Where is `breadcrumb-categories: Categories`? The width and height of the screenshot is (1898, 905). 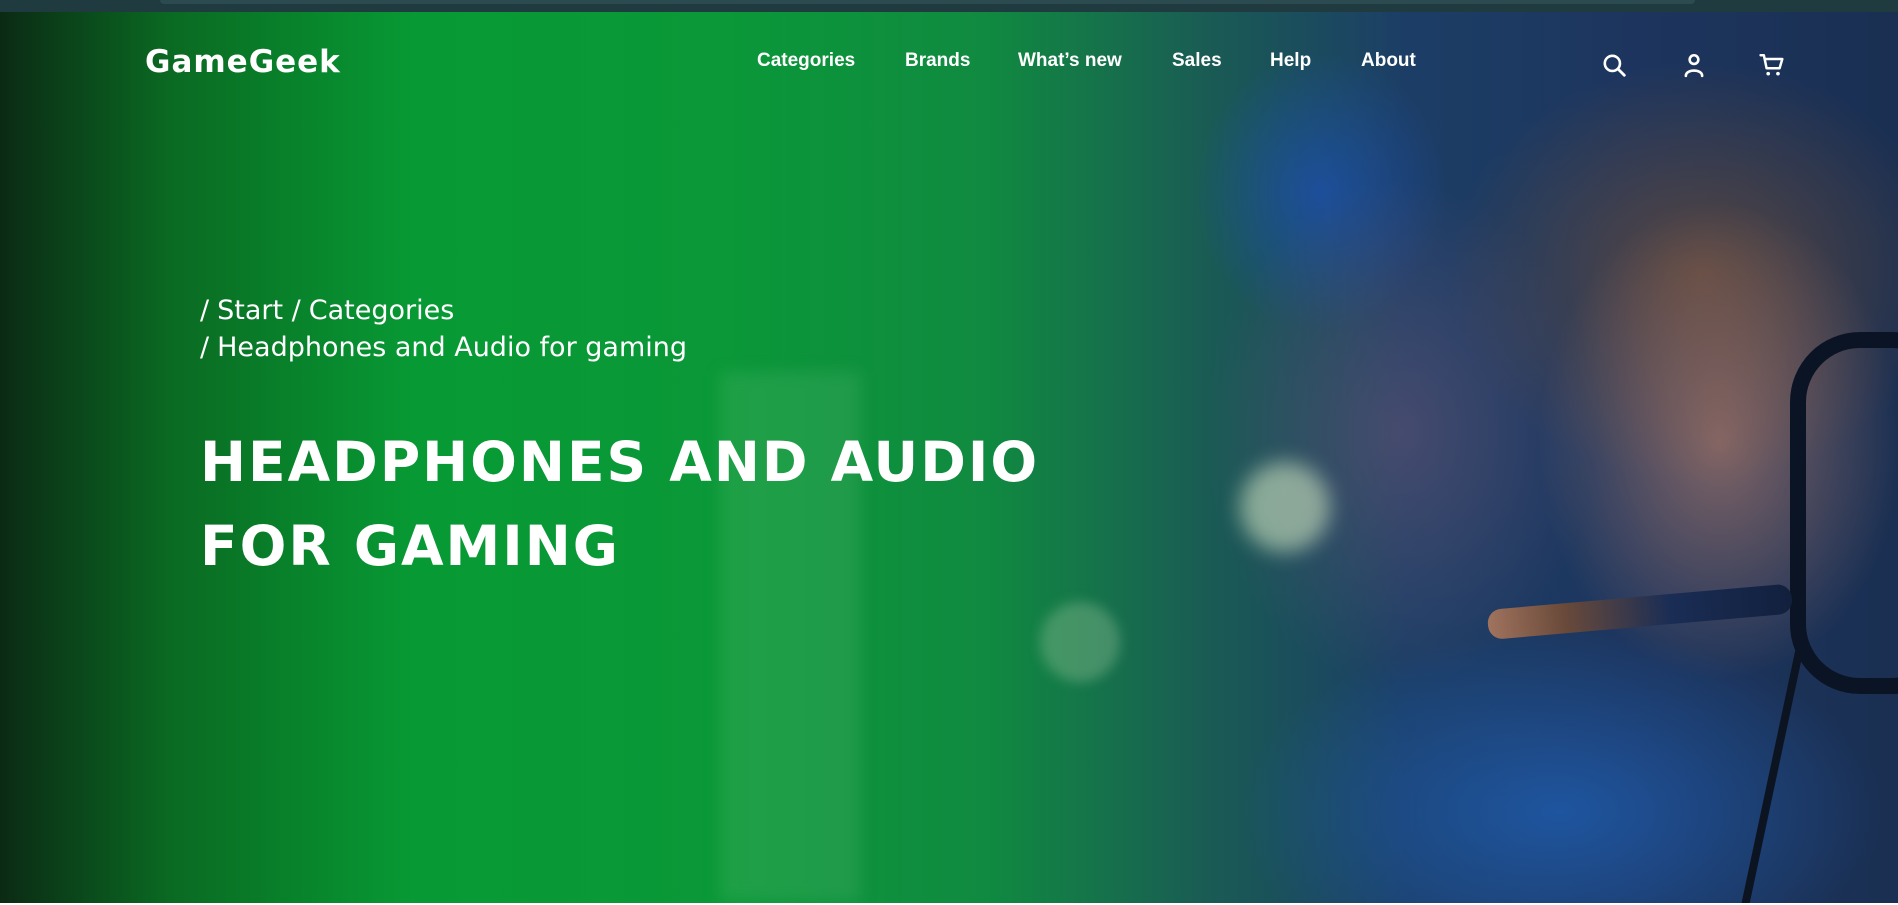
breadcrumb-categories: Categories is located at coordinates (382, 310).